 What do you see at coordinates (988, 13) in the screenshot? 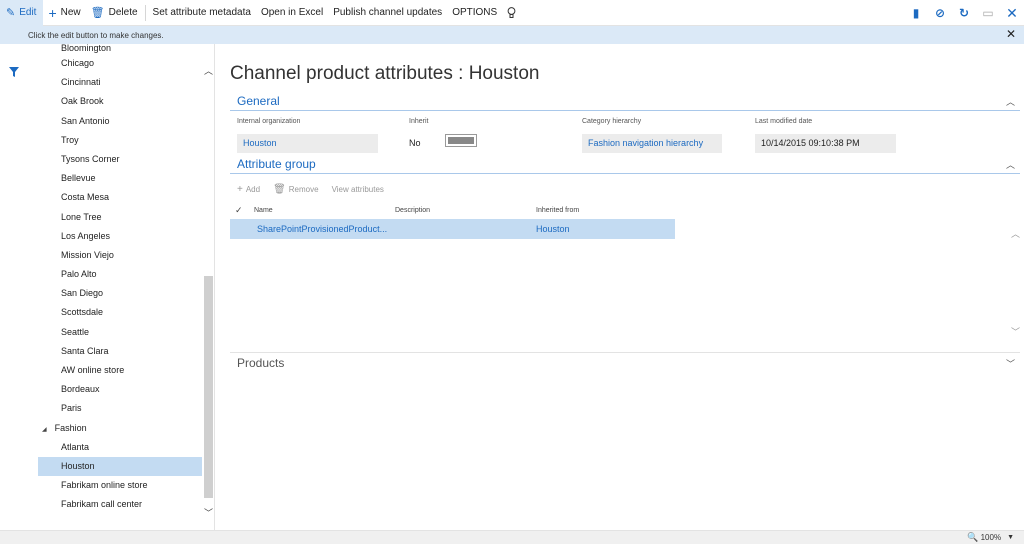
I see `restore-window-icon: ▭` at bounding box center [988, 13].